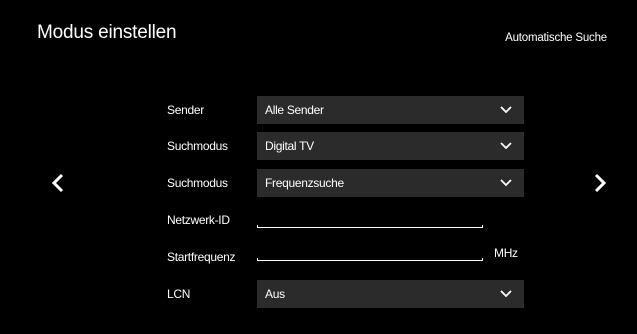 This screenshot has width=637, height=334. I want to click on suchmodus-select: Digital TV, so click(390, 146).